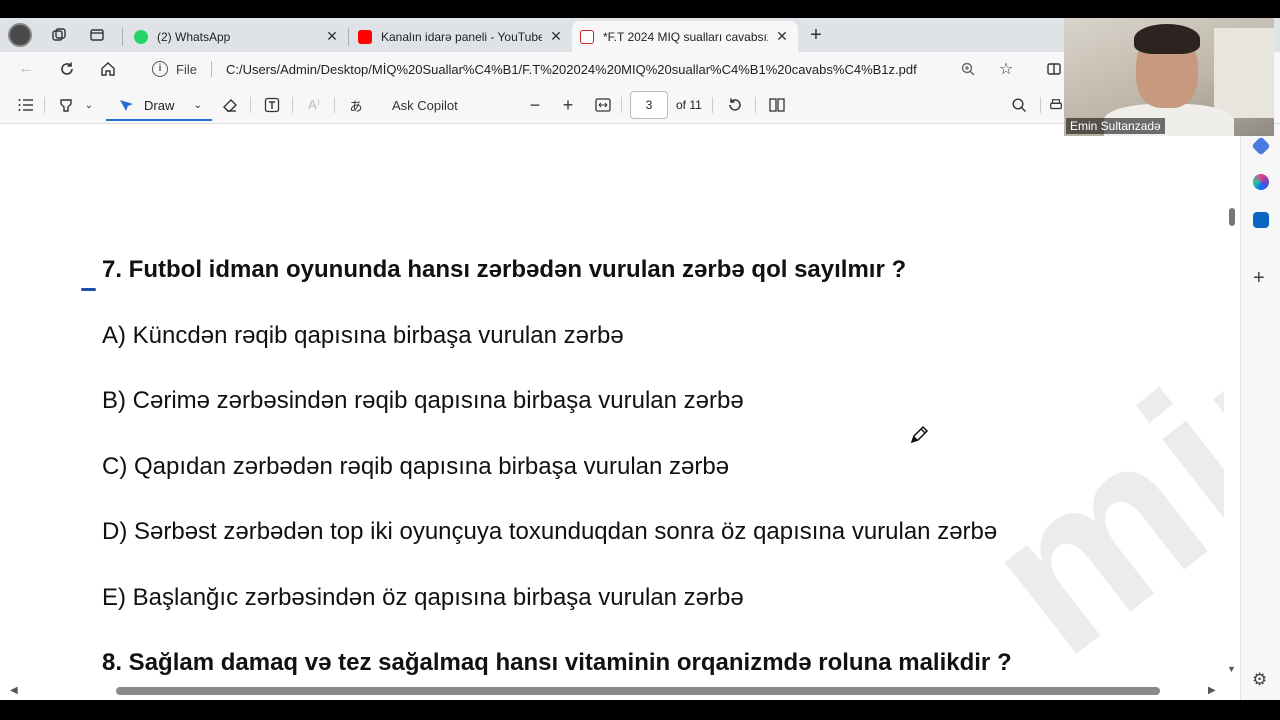 The height and width of the screenshot is (720, 1280). What do you see at coordinates (1260, 412) in the screenshot?
I see `edge-sidebar: + ⚙` at bounding box center [1260, 412].